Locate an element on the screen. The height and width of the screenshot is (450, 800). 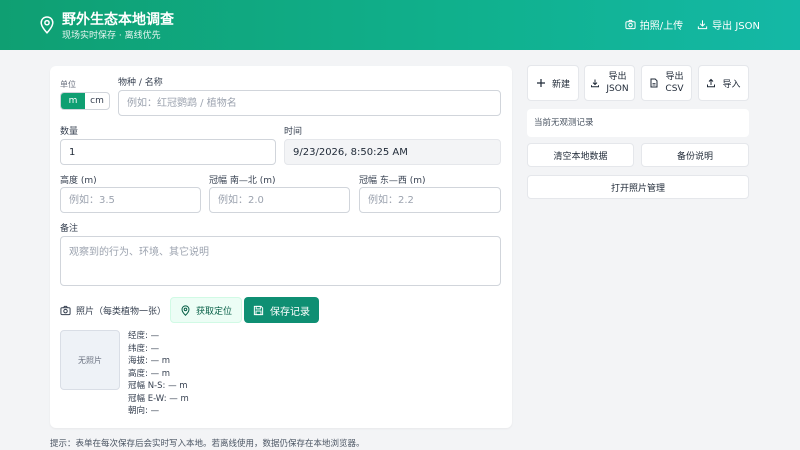
crown-ns-label: 冠幅 南—北 (m) is located at coordinates (242, 181).